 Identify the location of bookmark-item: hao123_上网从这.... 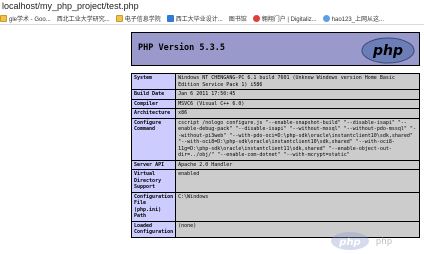
(353, 18).